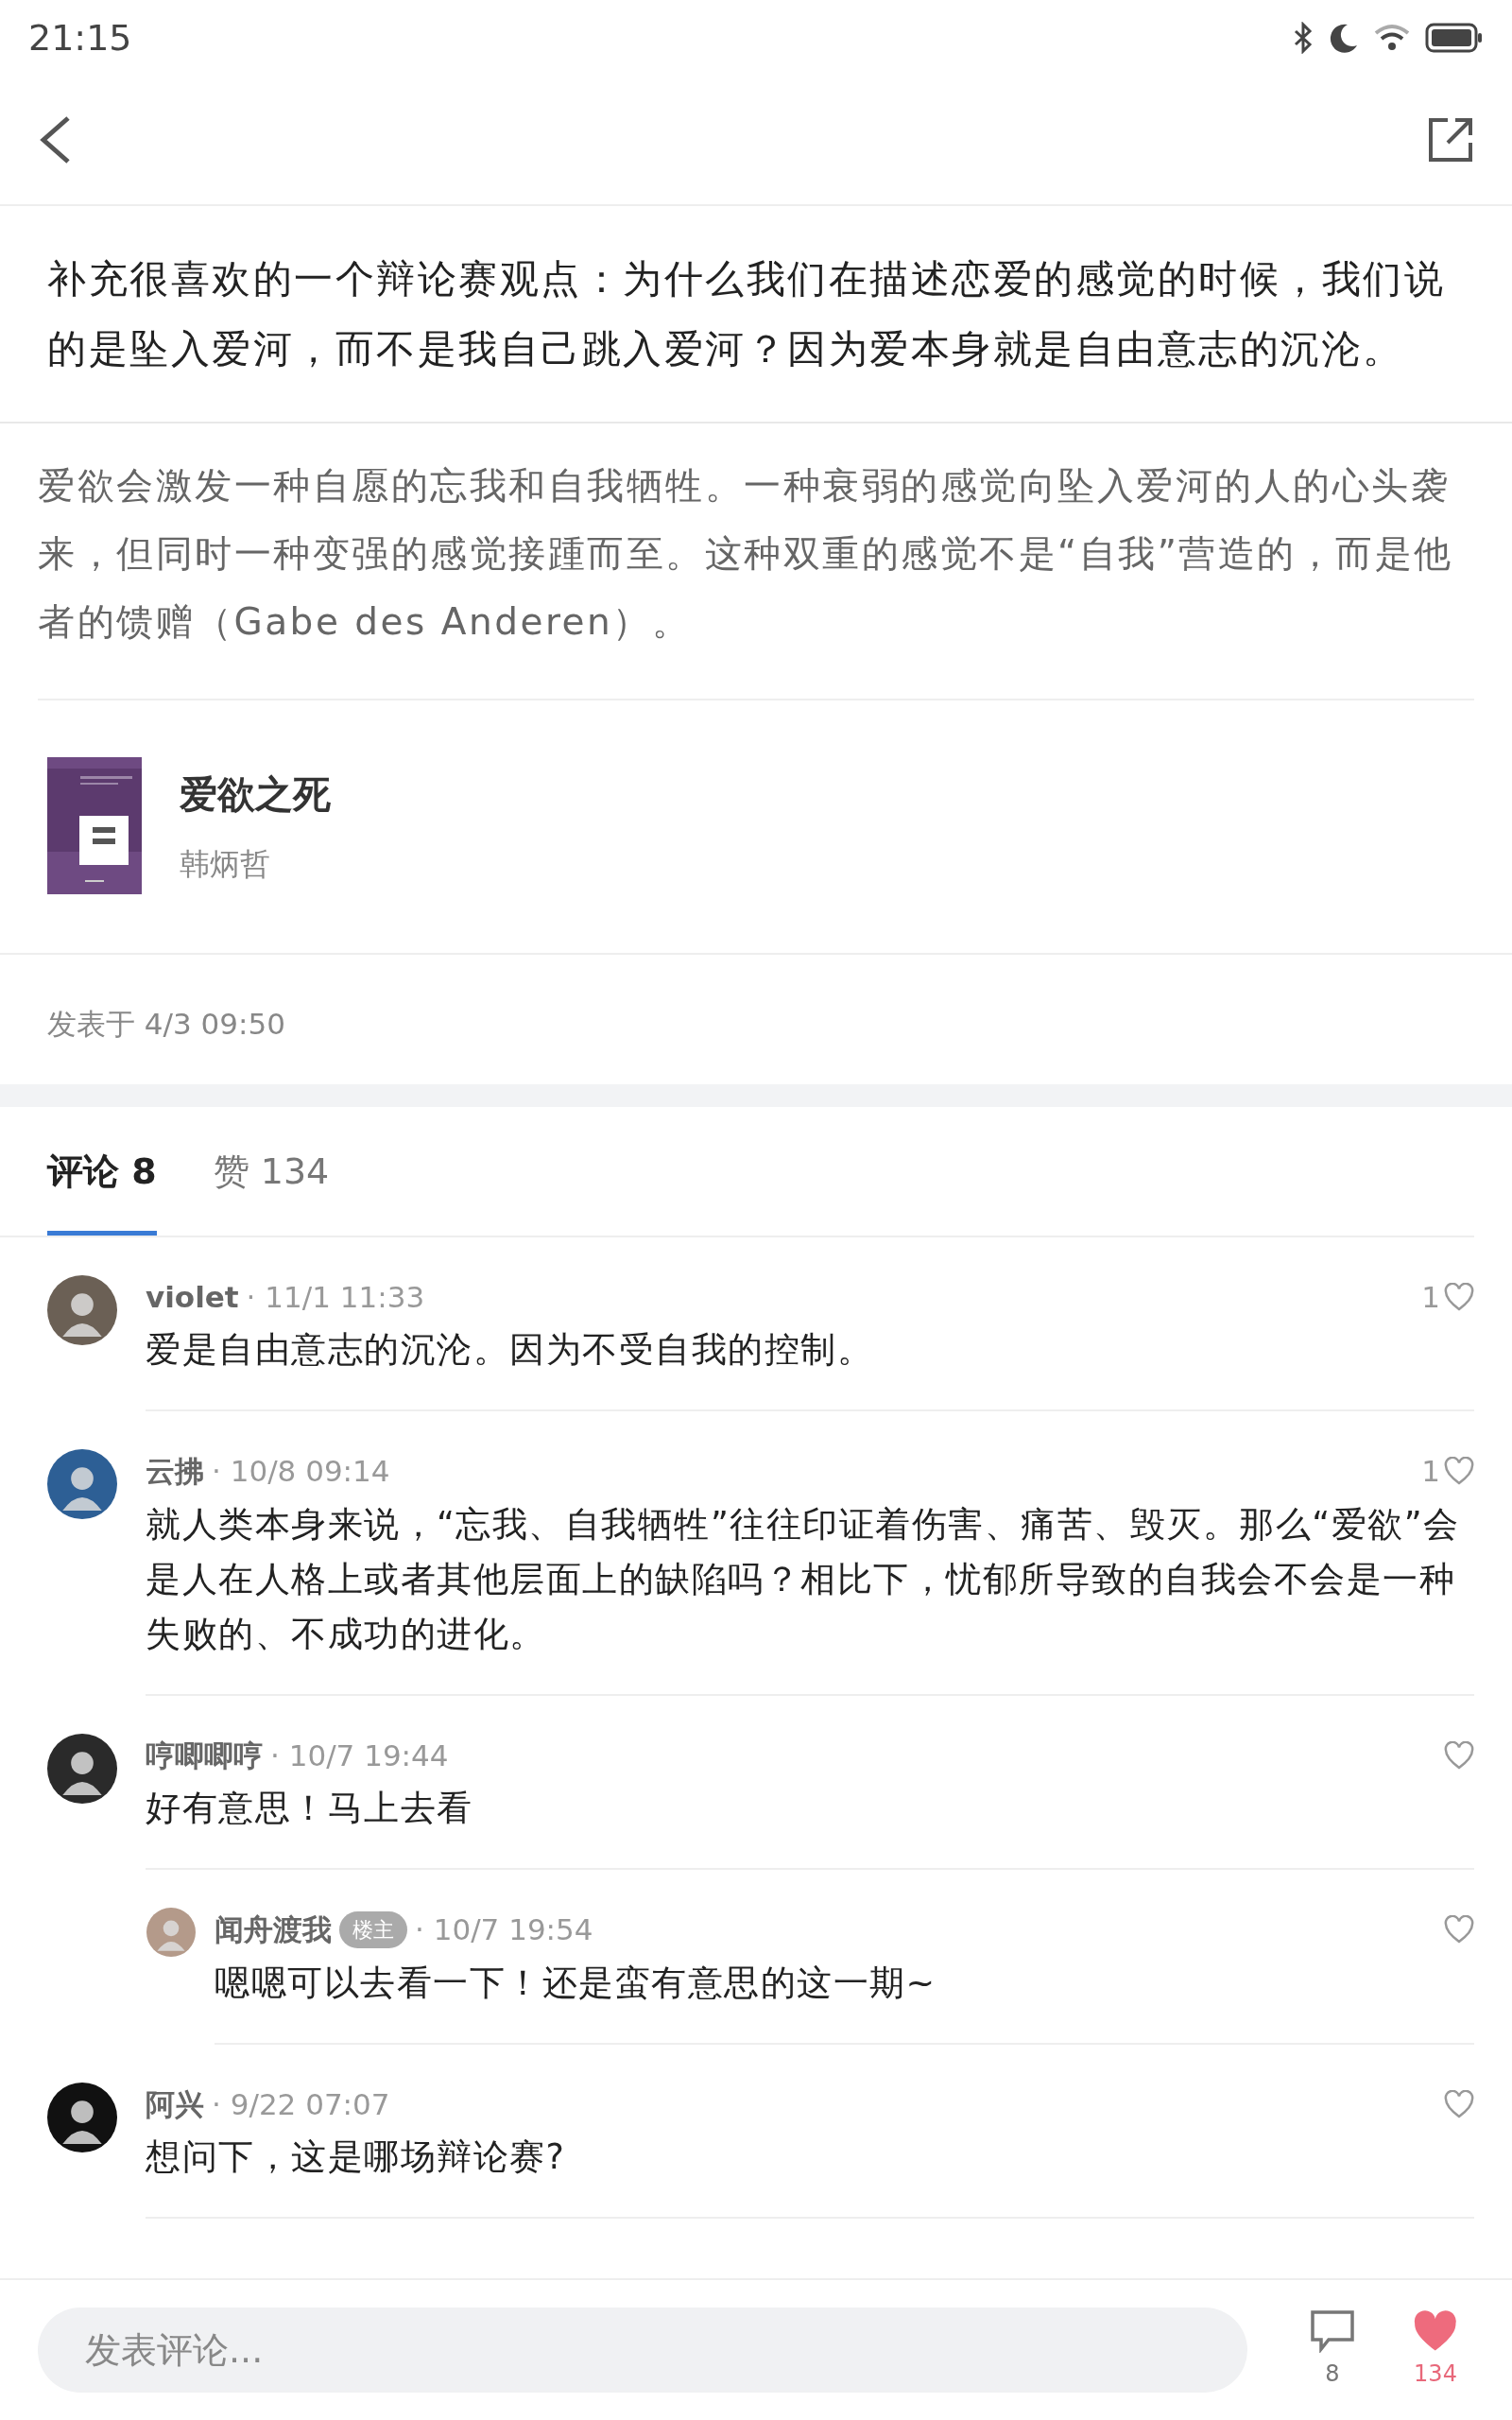 The width and height of the screenshot is (1512, 2420). What do you see at coordinates (1344, 38) in the screenshot?
I see `moon-icon` at bounding box center [1344, 38].